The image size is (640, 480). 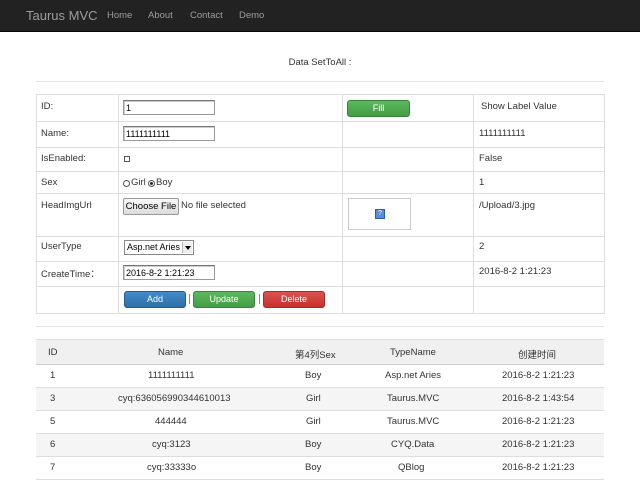 What do you see at coordinates (55, 133) in the screenshot?
I see `label-name: Name:` at bounding box center [55, 133].